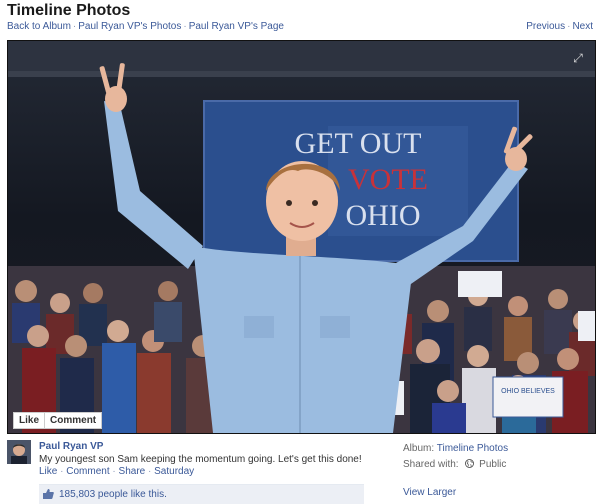 This screenshot has height=504, width=600. Describe the element at coordinates (69, 10) in the screenshot. I see `page-title: Timeline Photos` at that location.